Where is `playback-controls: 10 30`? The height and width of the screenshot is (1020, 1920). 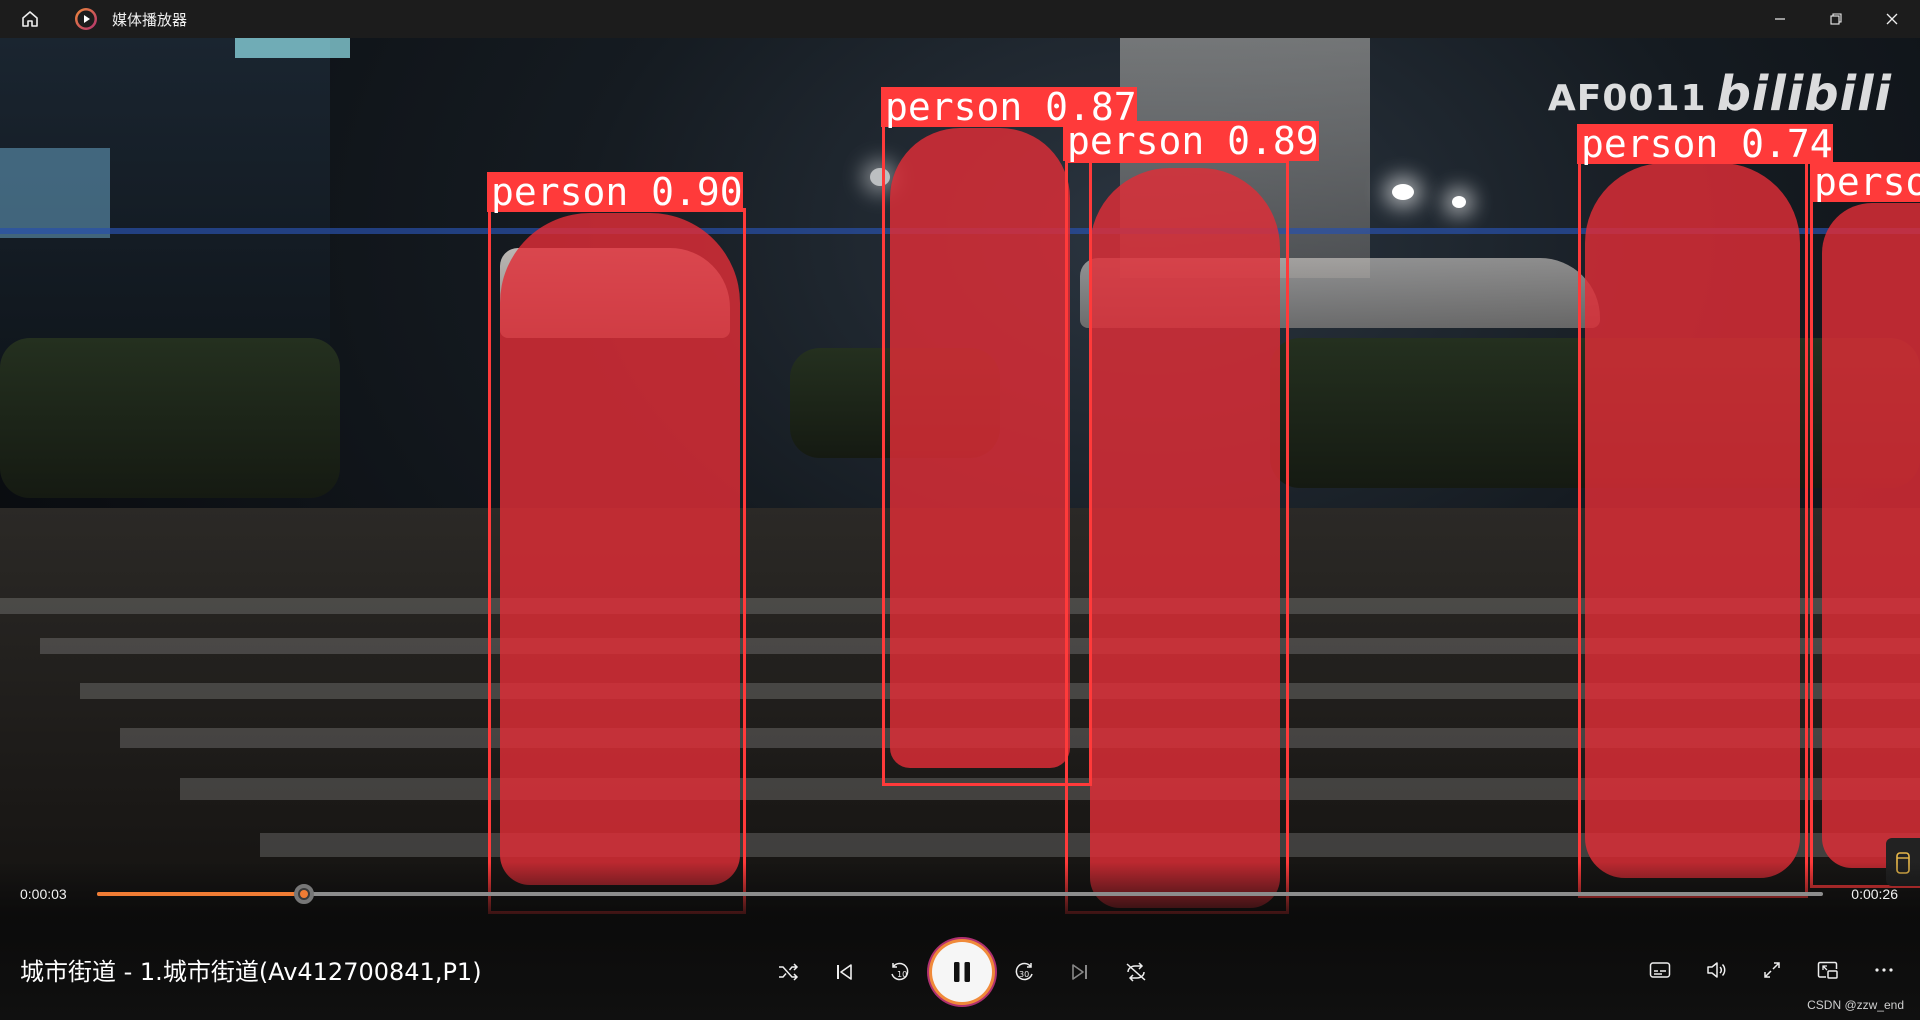
playback-controls: 10 30 is located at coordinates (962, 972).